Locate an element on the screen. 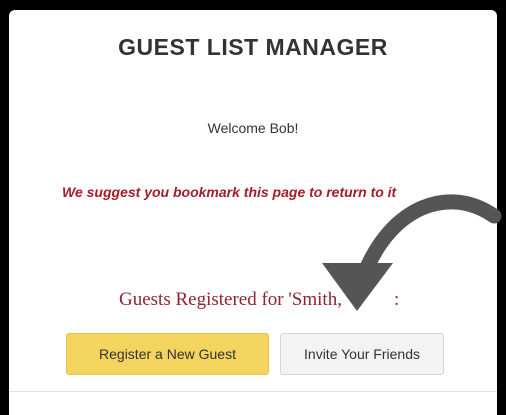  guests-heading-tail: : is located at coordinates (396, 299).